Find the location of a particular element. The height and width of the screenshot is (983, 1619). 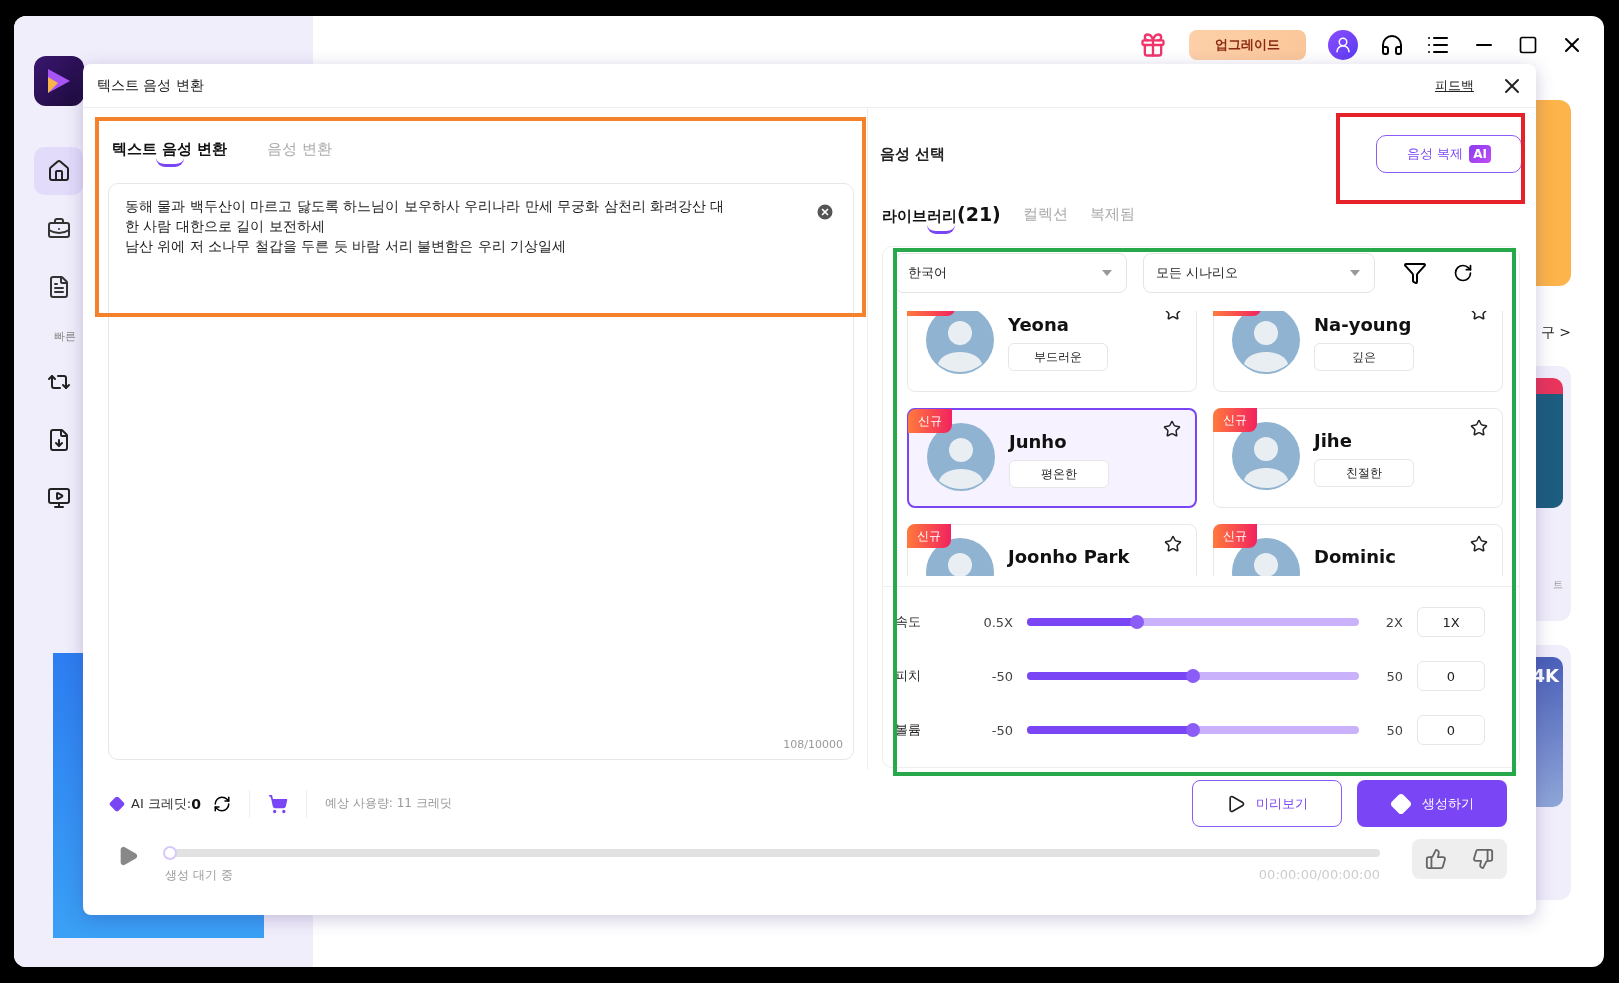

nav-item is located at coordinates (58, 171).